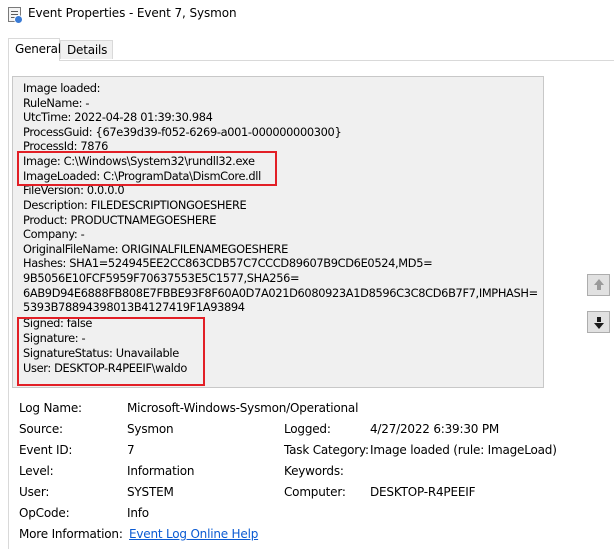  Describe the element at coordinates (131, 450) in the screenshot. I see `event-id-value: 7` at that location.